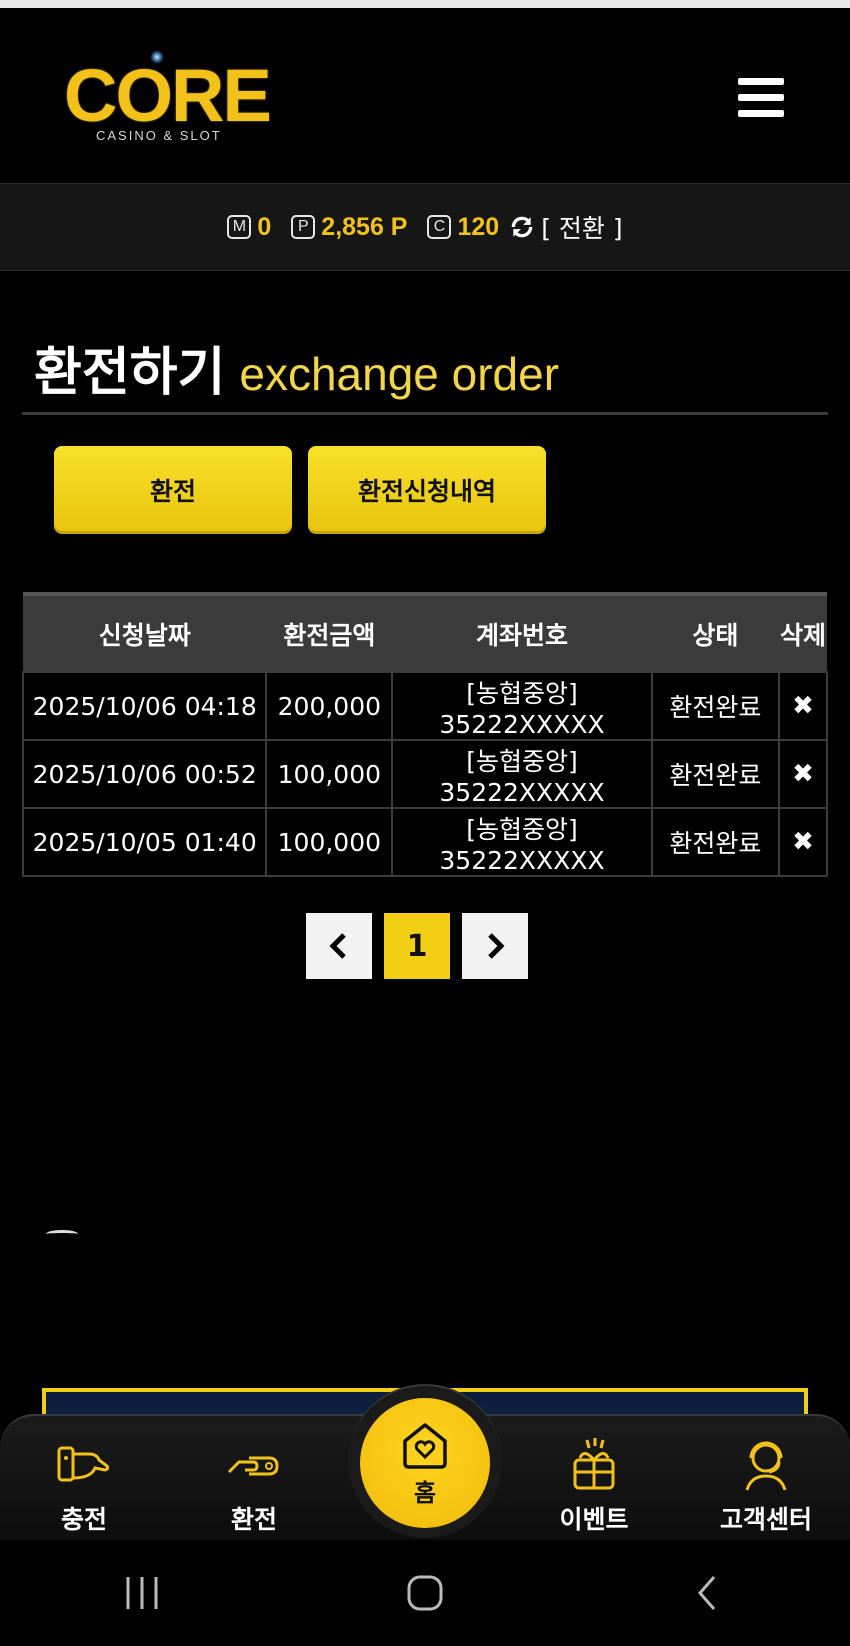 This screenshot has width=850, height=1646. I want to click on system-home-icon, so click(425, 1593).